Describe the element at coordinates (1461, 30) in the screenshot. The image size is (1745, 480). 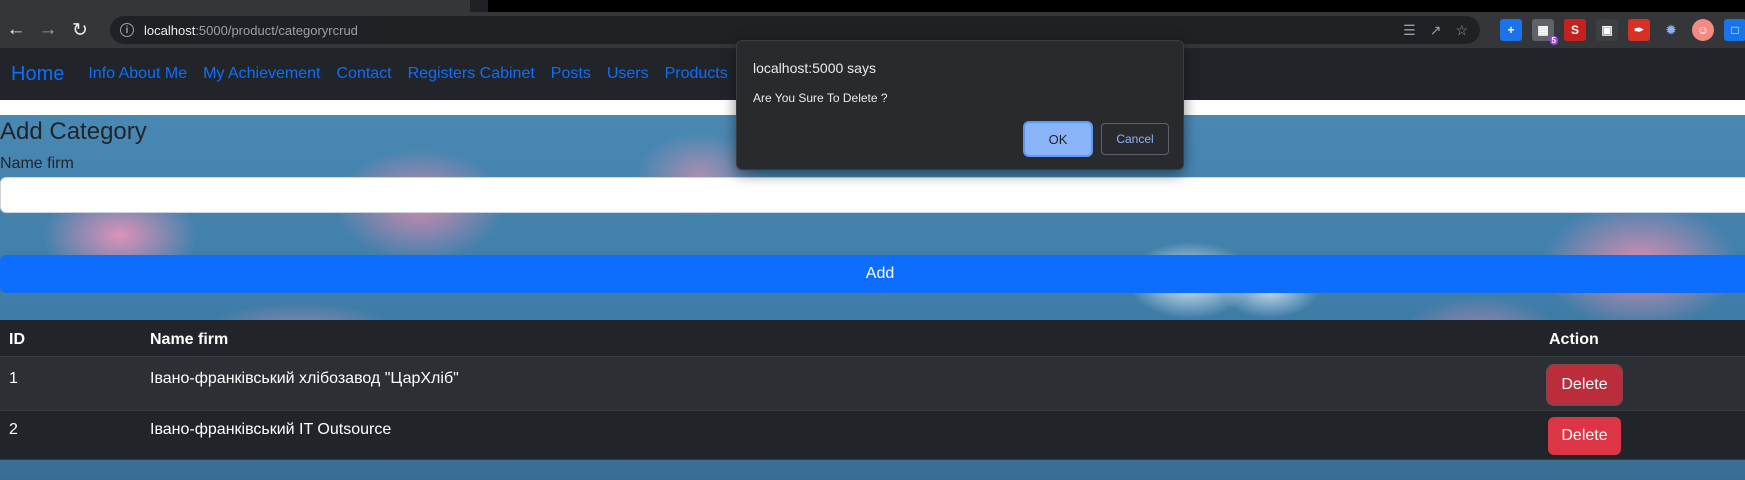
I see `bookmark-star-icon: ☆` at that location.